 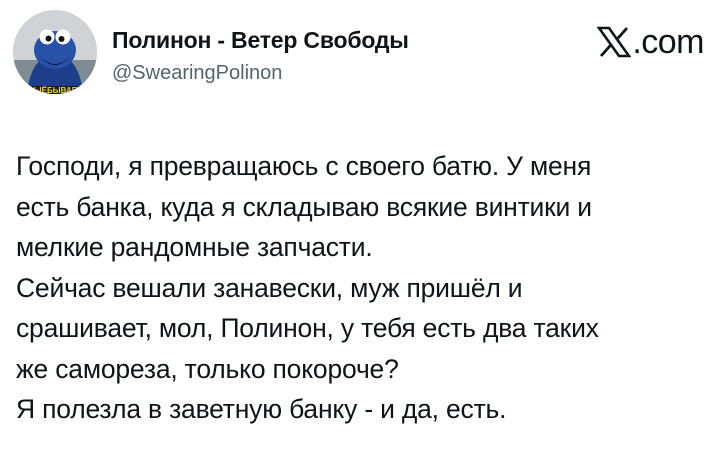 What do you see at coordinates (260, 40) in the screenshot?
I see `author-display-name: Полинон - Ветер Свободы` at bounding box center [260, 40].